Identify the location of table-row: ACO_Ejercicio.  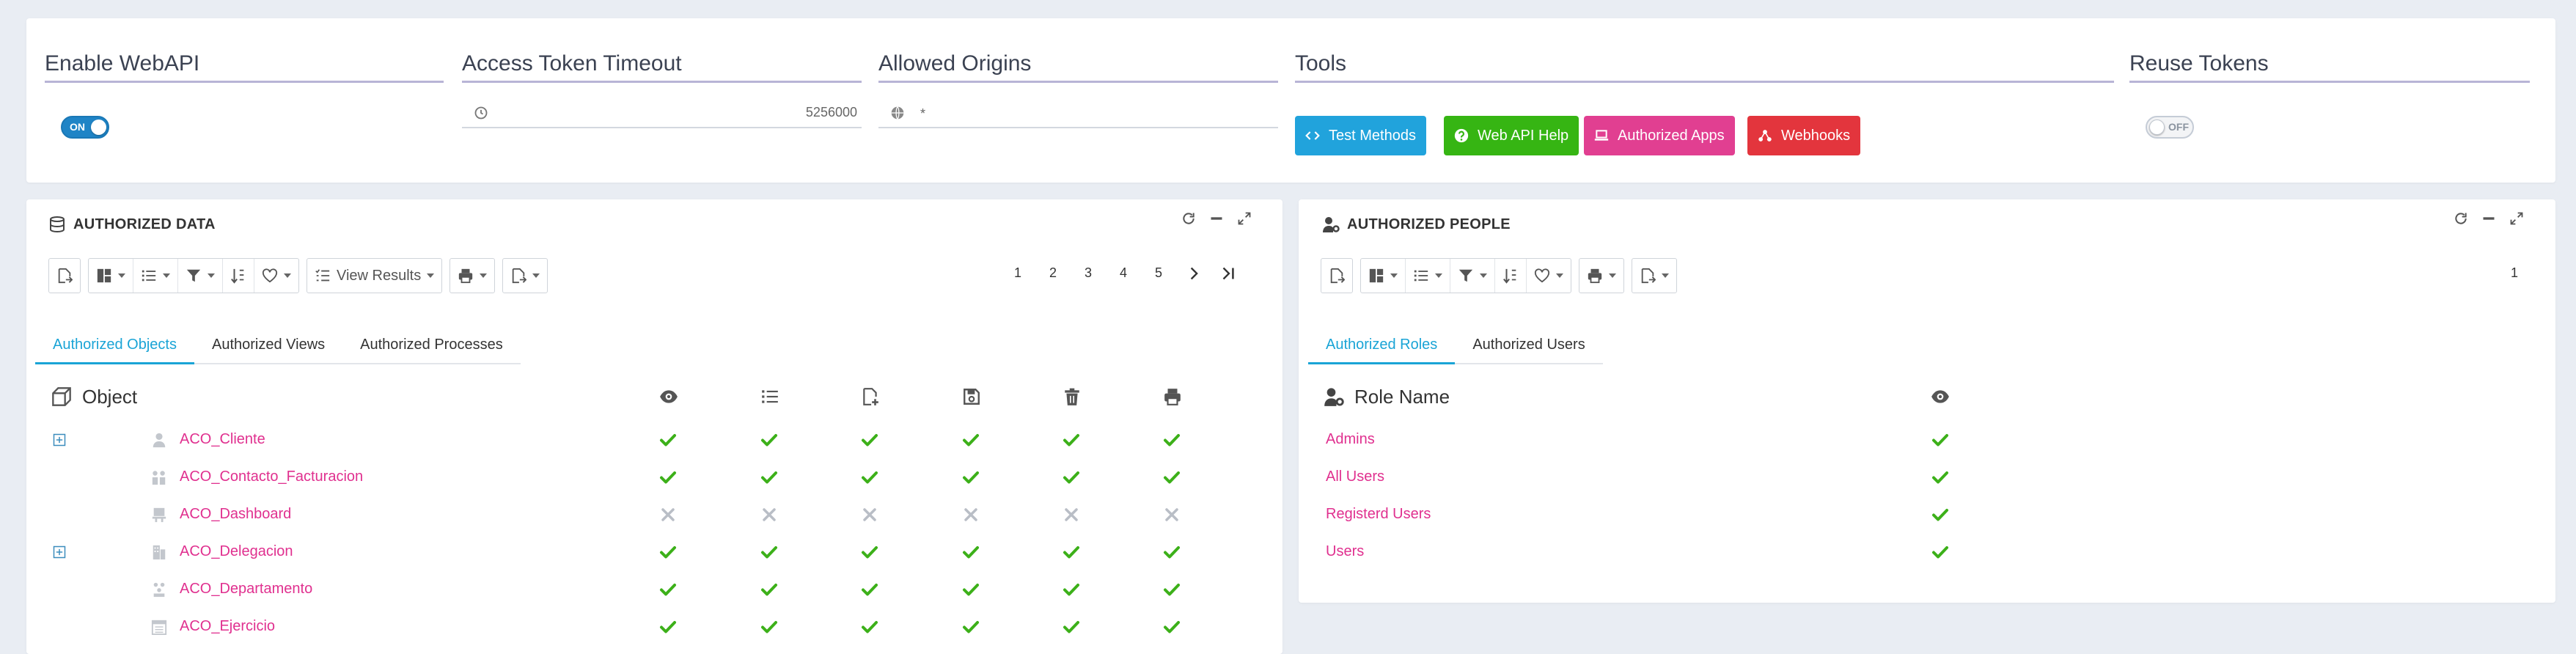
(654, 626).